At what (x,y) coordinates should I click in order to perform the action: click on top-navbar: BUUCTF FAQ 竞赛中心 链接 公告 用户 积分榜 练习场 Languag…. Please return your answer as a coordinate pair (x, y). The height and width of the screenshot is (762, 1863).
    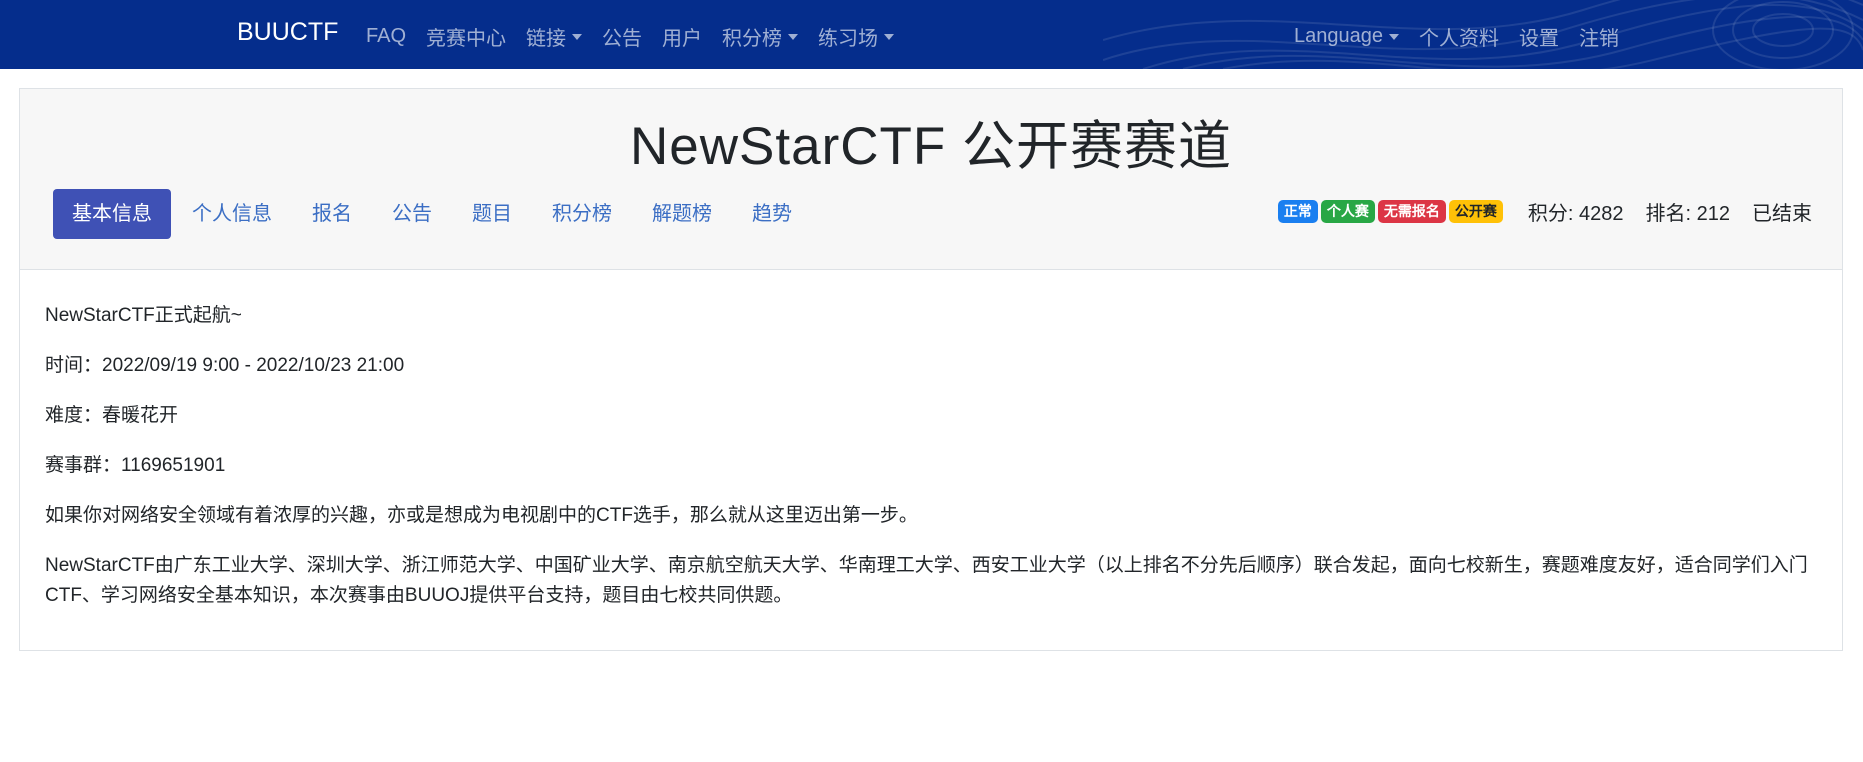
    Looking at the image, I should click on (931, 34).